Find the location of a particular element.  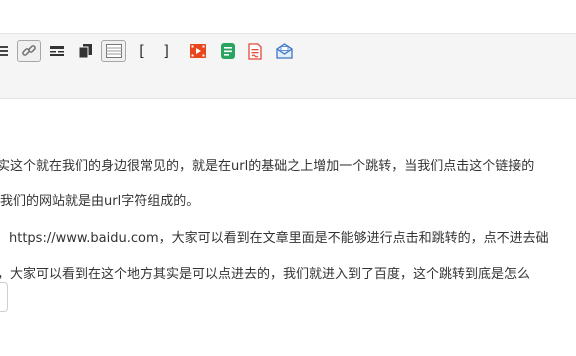

link-icon is located at coordinates (29, 51).